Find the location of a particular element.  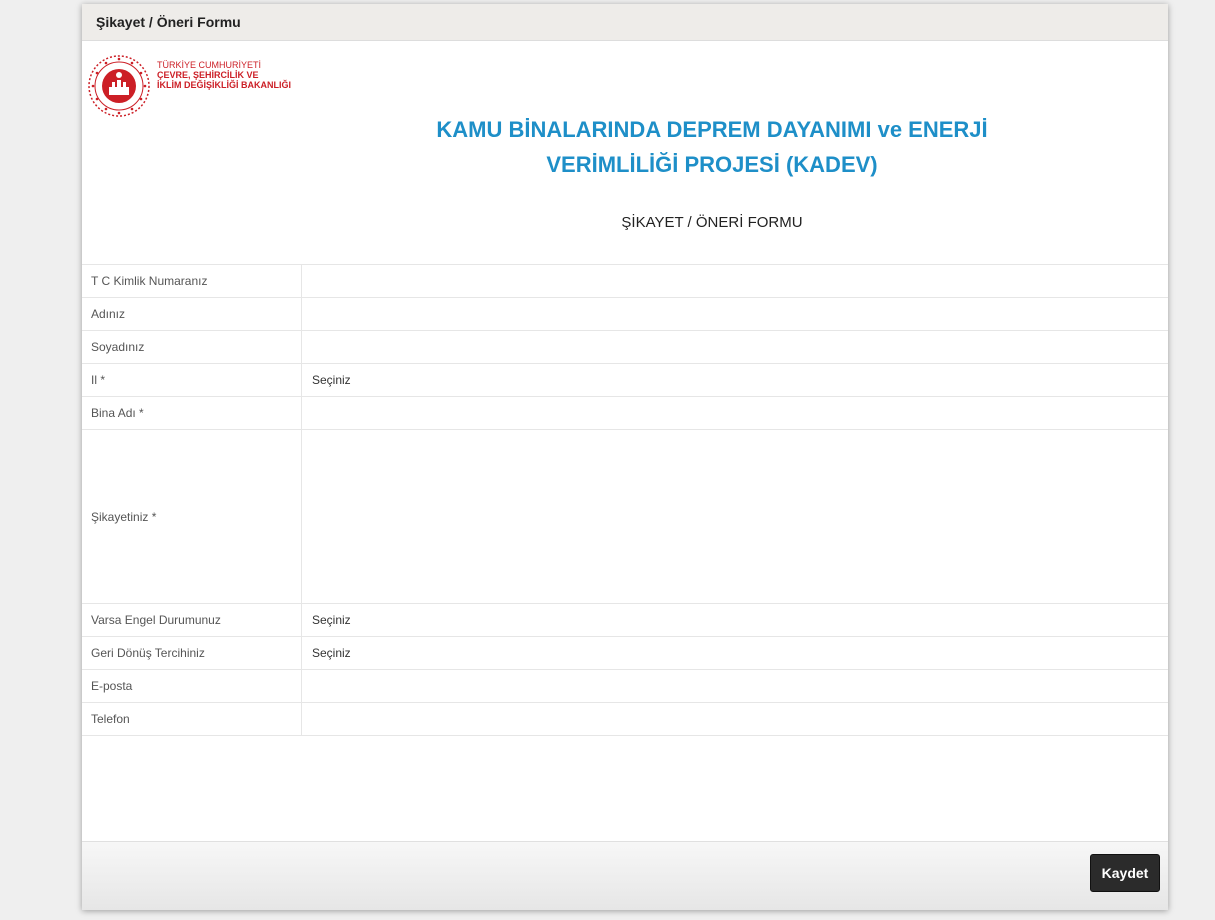

complaint-label: Şikayetiniz * is located at coordinates (192, 516).